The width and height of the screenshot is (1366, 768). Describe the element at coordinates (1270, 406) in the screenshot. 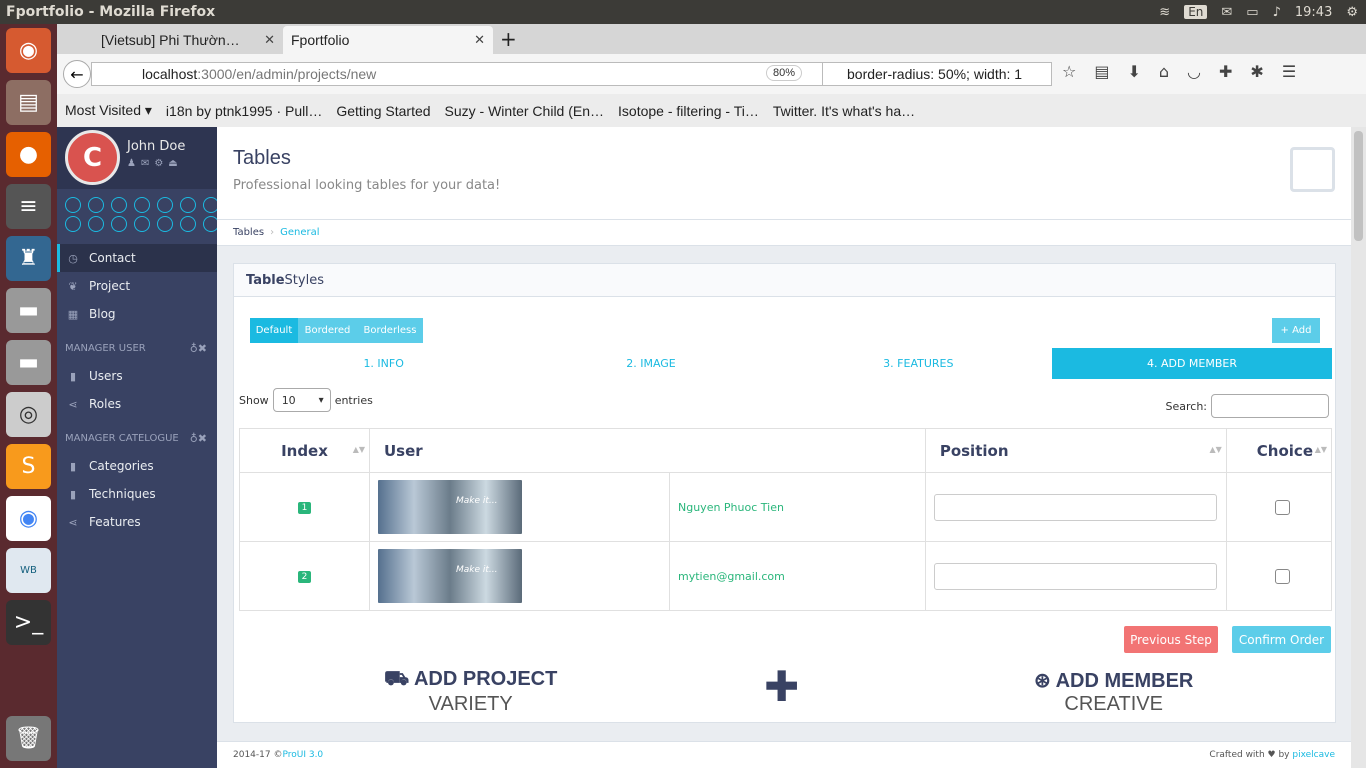

I see `table-search-input` at that location.